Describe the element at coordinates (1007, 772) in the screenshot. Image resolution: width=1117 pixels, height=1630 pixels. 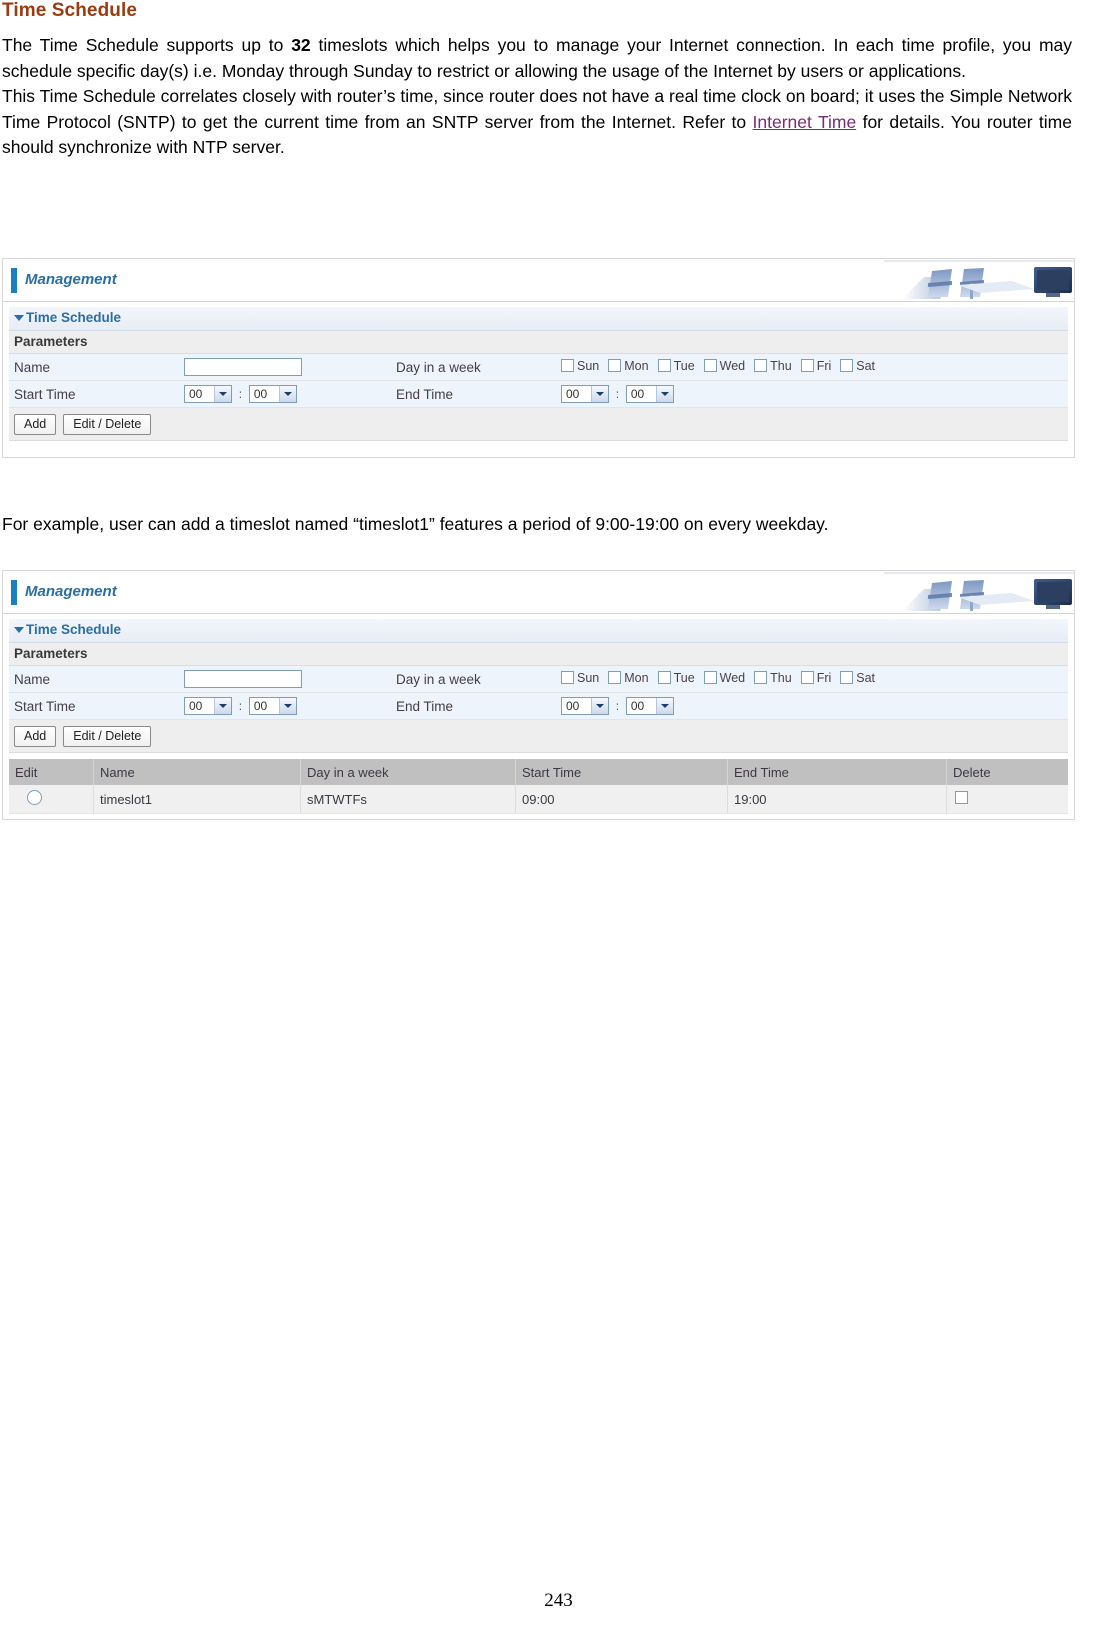
I see `th-delete: Delete` at that location.